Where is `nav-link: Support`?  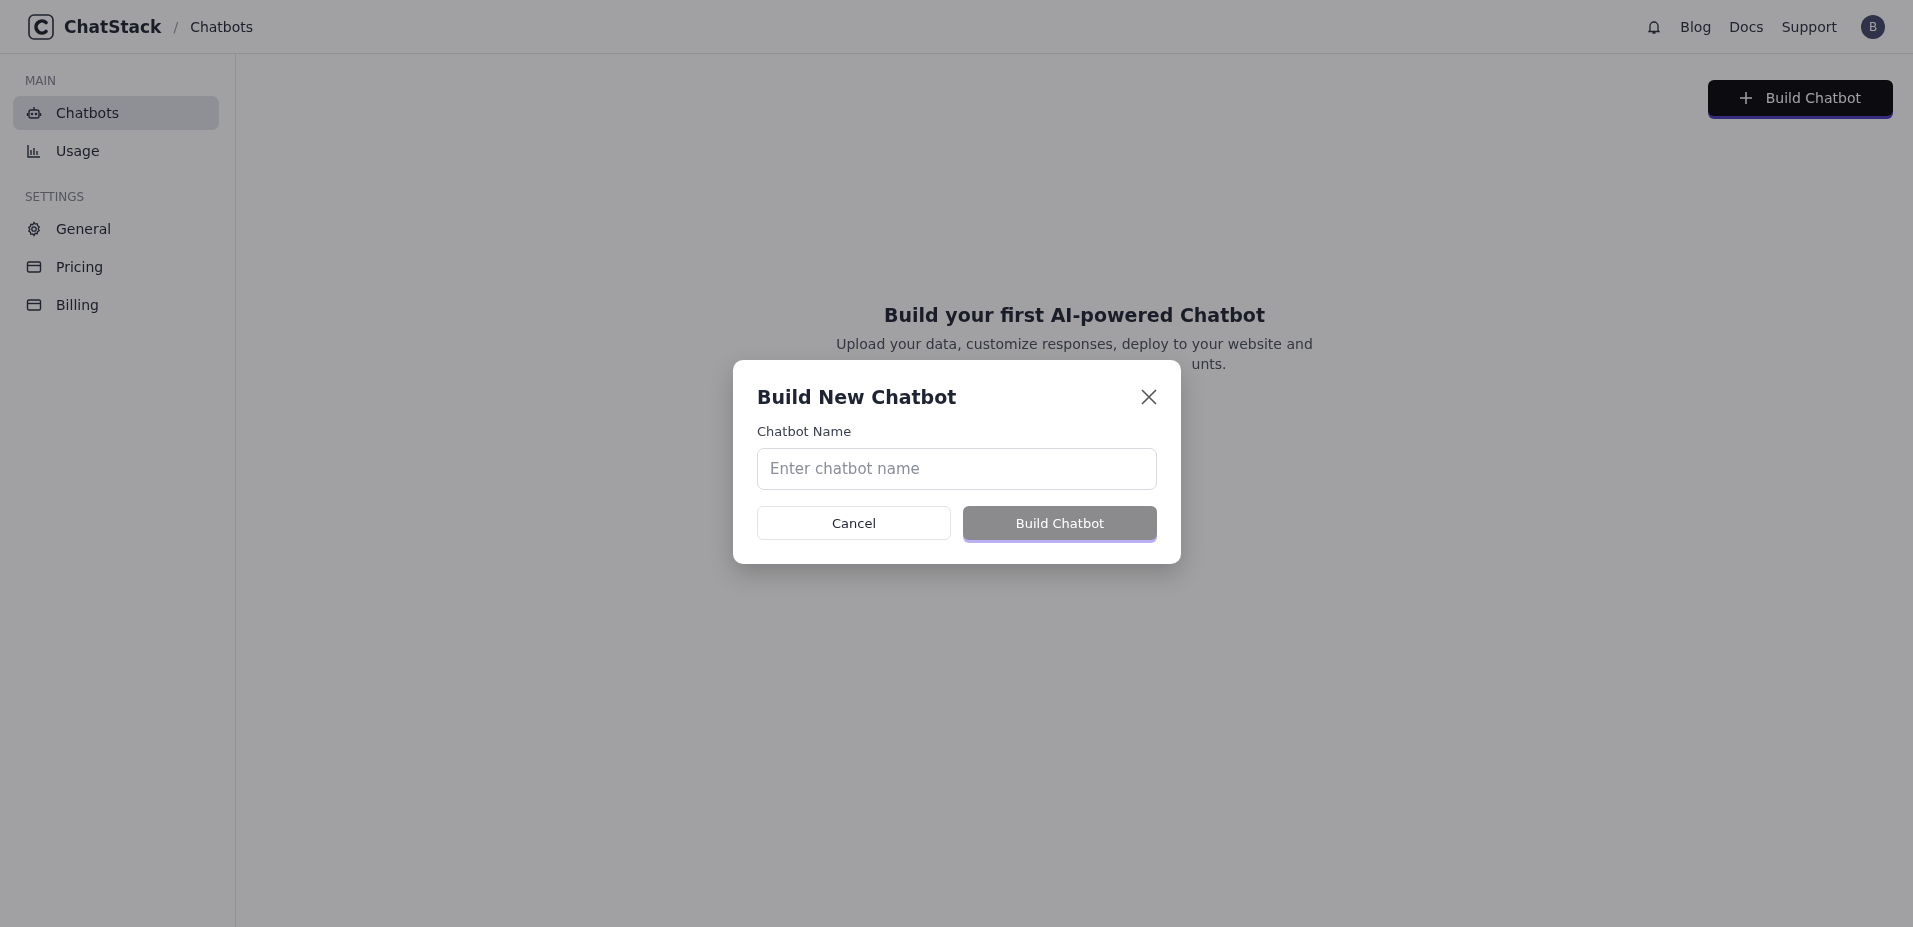 nav-link: Support is located at coordinates (1809, 26).